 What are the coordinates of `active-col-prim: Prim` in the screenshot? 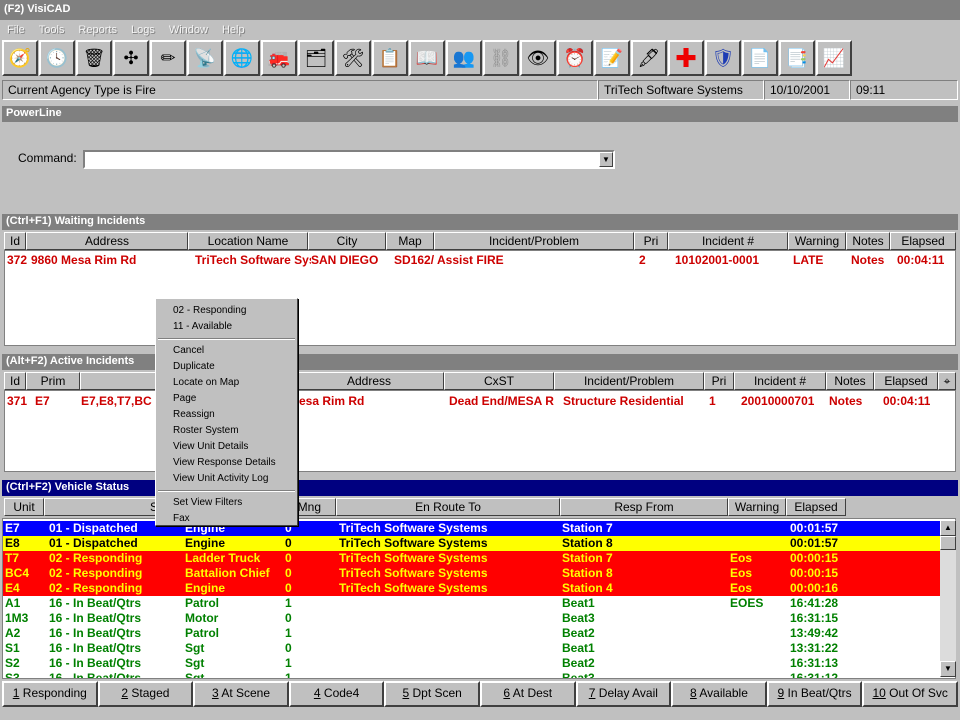 It's located at (53, 381).